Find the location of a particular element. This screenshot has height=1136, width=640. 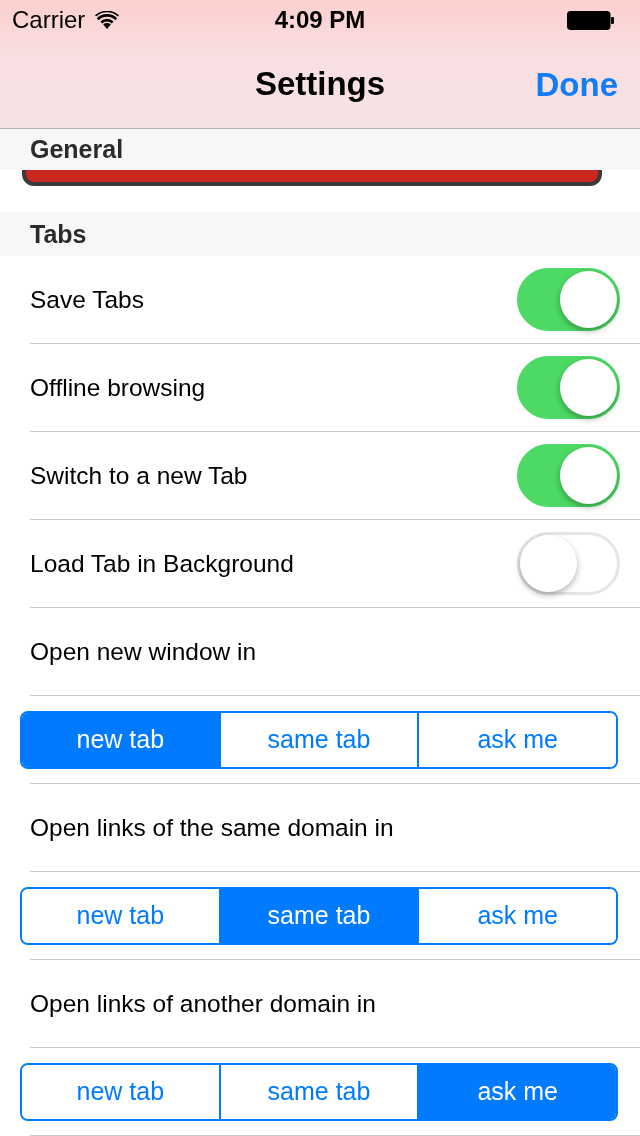

setting-label: Load Tab in Background is located at coordinates (162, 563).